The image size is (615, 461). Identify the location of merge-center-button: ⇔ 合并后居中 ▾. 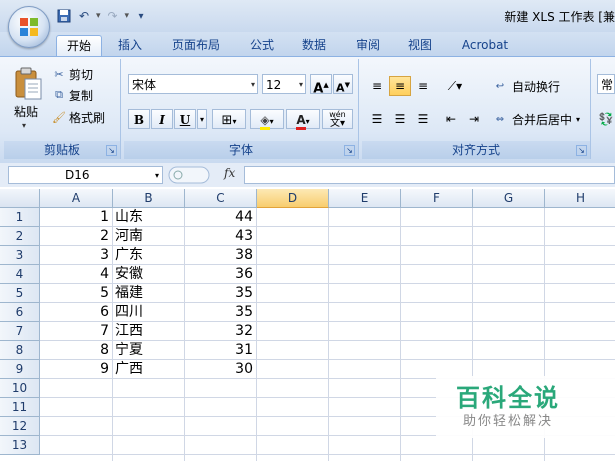
(536, 119).